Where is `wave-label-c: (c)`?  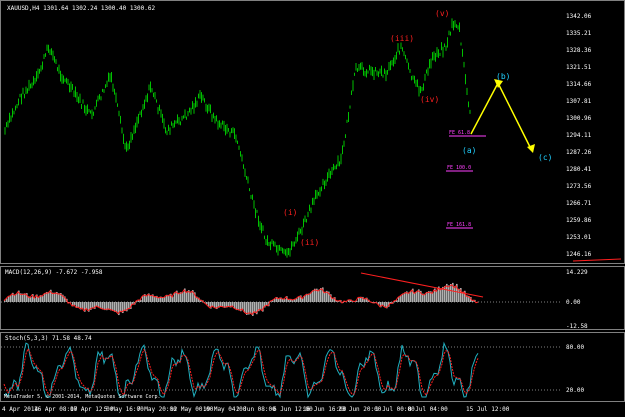 wave-label-c: (c) is located at coordinates (545, 157).